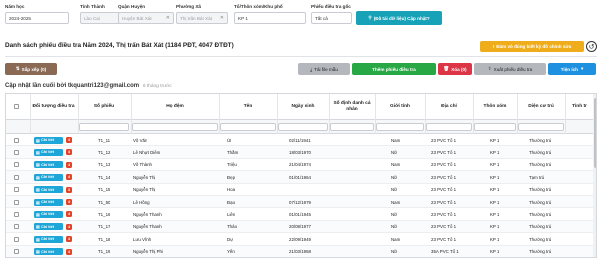  I want to click on filter-dien-cu-tru, so click(541, 127).